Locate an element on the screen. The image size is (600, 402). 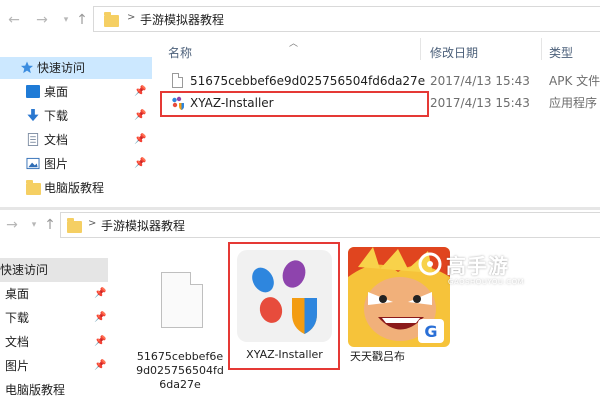
back-button: ← is located at coordinates (14, 20).